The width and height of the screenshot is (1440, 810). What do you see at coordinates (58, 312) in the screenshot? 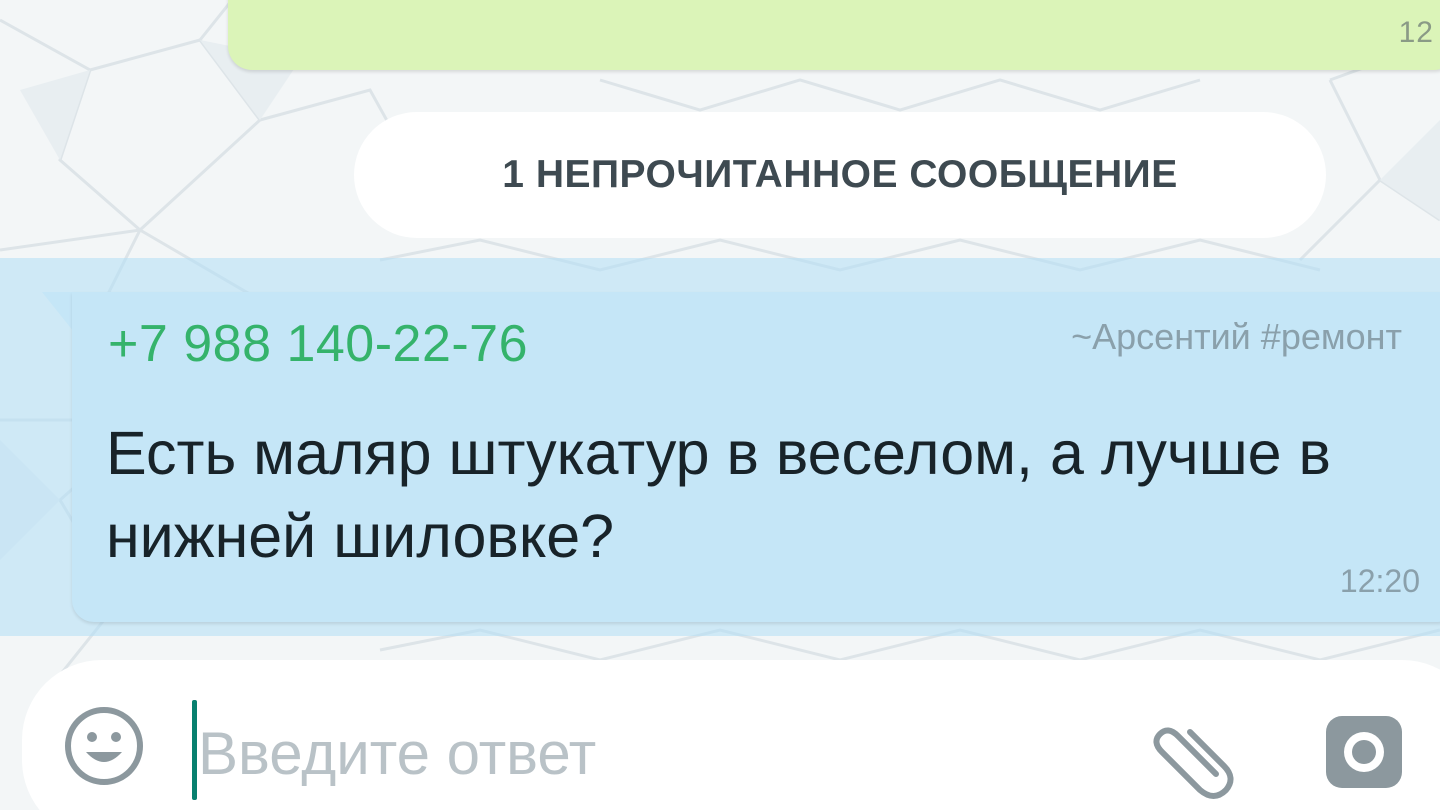
I see `bubble-tail` at bounding box center [58, 312].